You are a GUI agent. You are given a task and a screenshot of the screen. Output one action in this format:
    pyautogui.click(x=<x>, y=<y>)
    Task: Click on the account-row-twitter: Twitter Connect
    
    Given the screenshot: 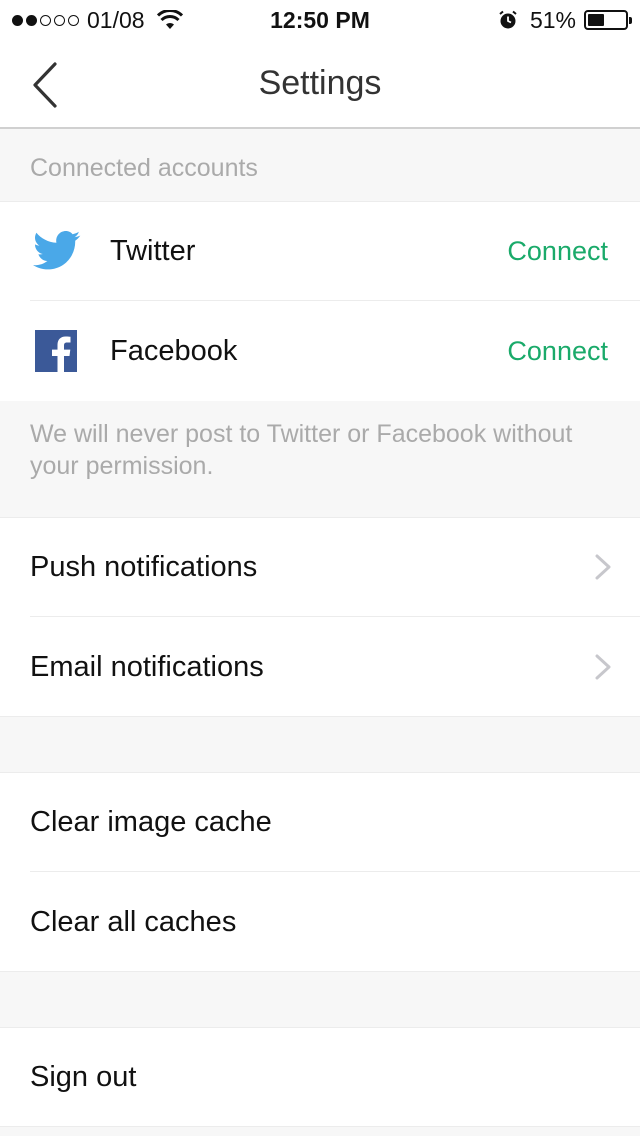 What is the action you would take?
    pyautogui.click(x=320, y=251)
    